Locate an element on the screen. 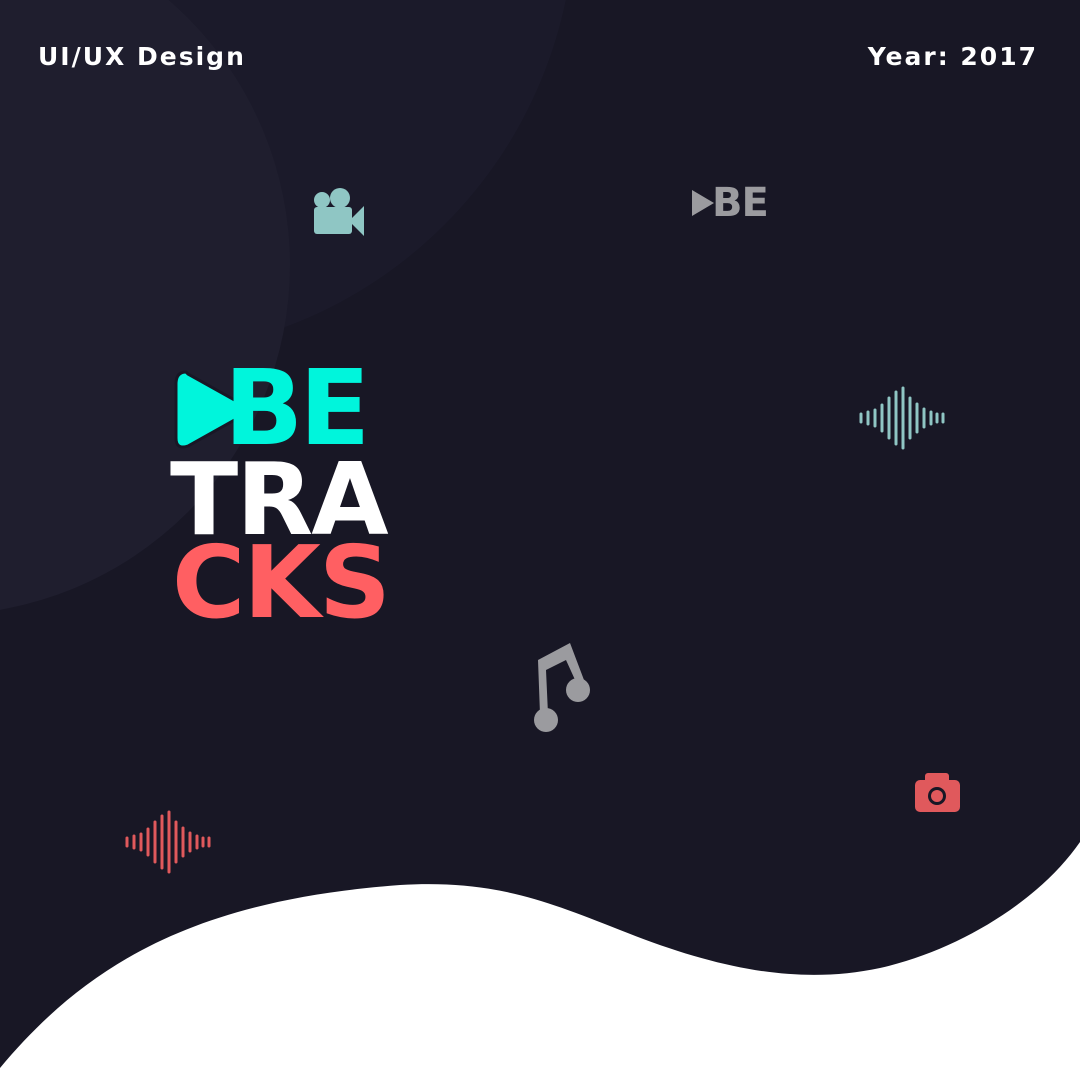 This screenshot has height=1080, width=1080. mini-play-icon is located at coordinates (703, 203).